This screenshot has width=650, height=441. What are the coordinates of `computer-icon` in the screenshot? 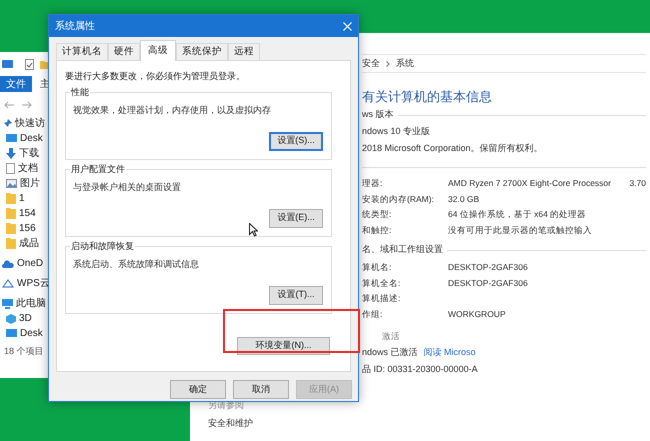 It's located at (7, 303).